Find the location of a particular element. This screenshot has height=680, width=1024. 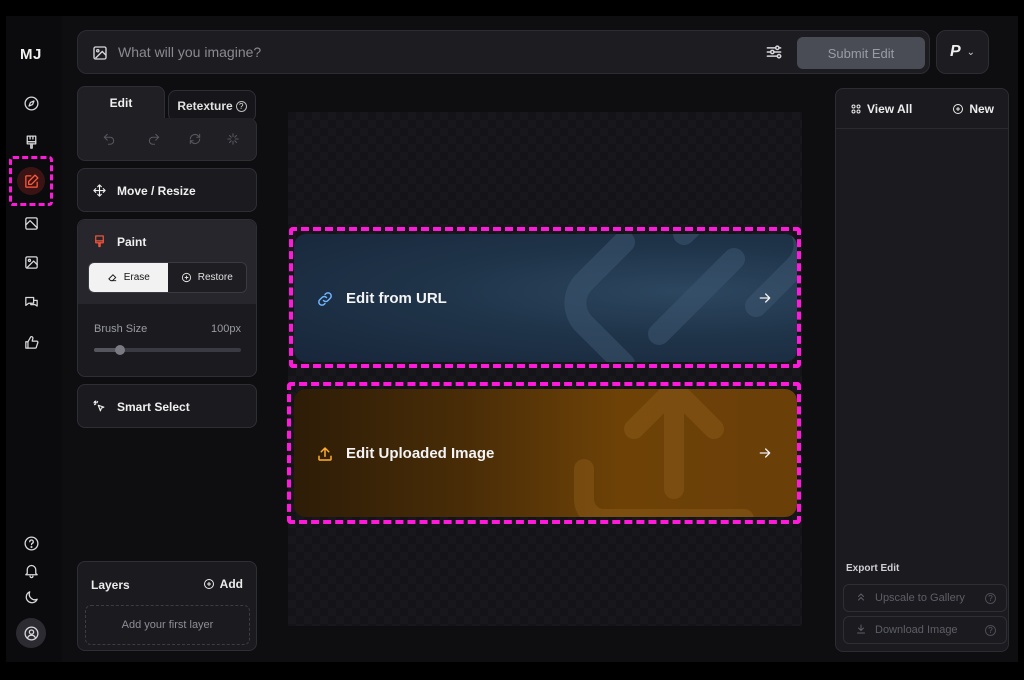

brush-size-slider is located at coordinates (167, 350).